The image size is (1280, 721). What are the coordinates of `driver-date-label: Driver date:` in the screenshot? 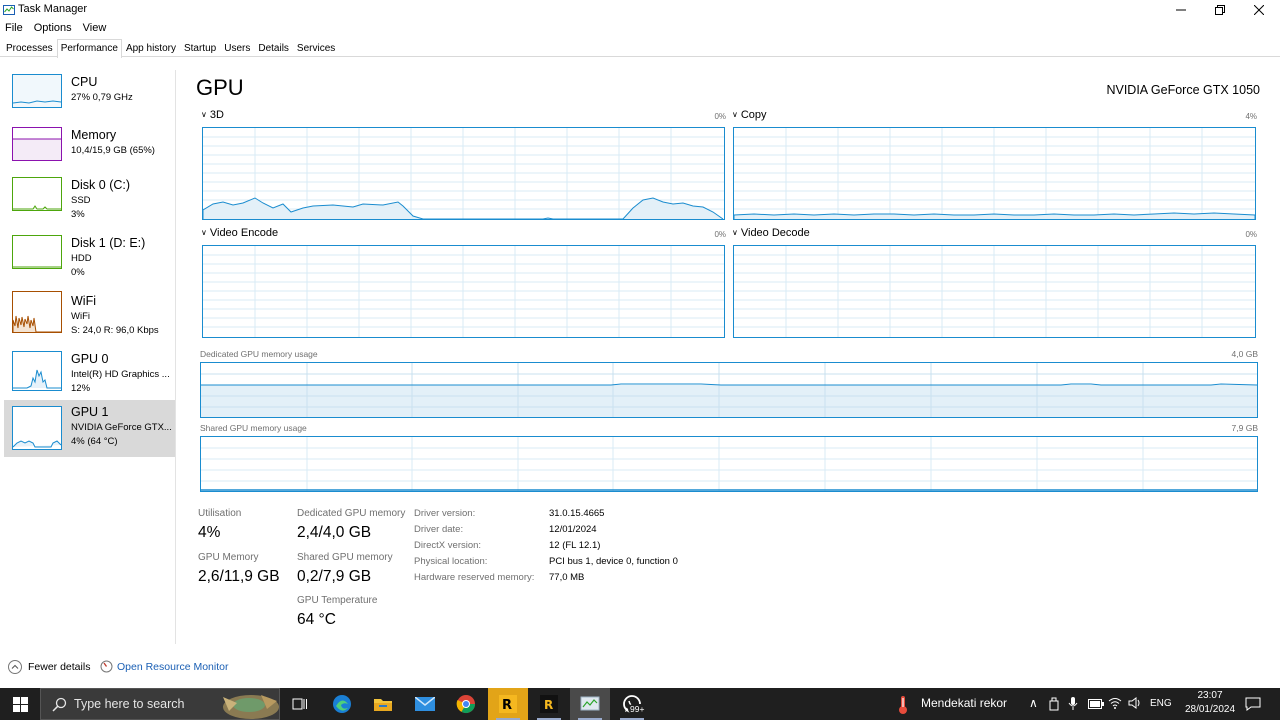 It's located at (439, 529).